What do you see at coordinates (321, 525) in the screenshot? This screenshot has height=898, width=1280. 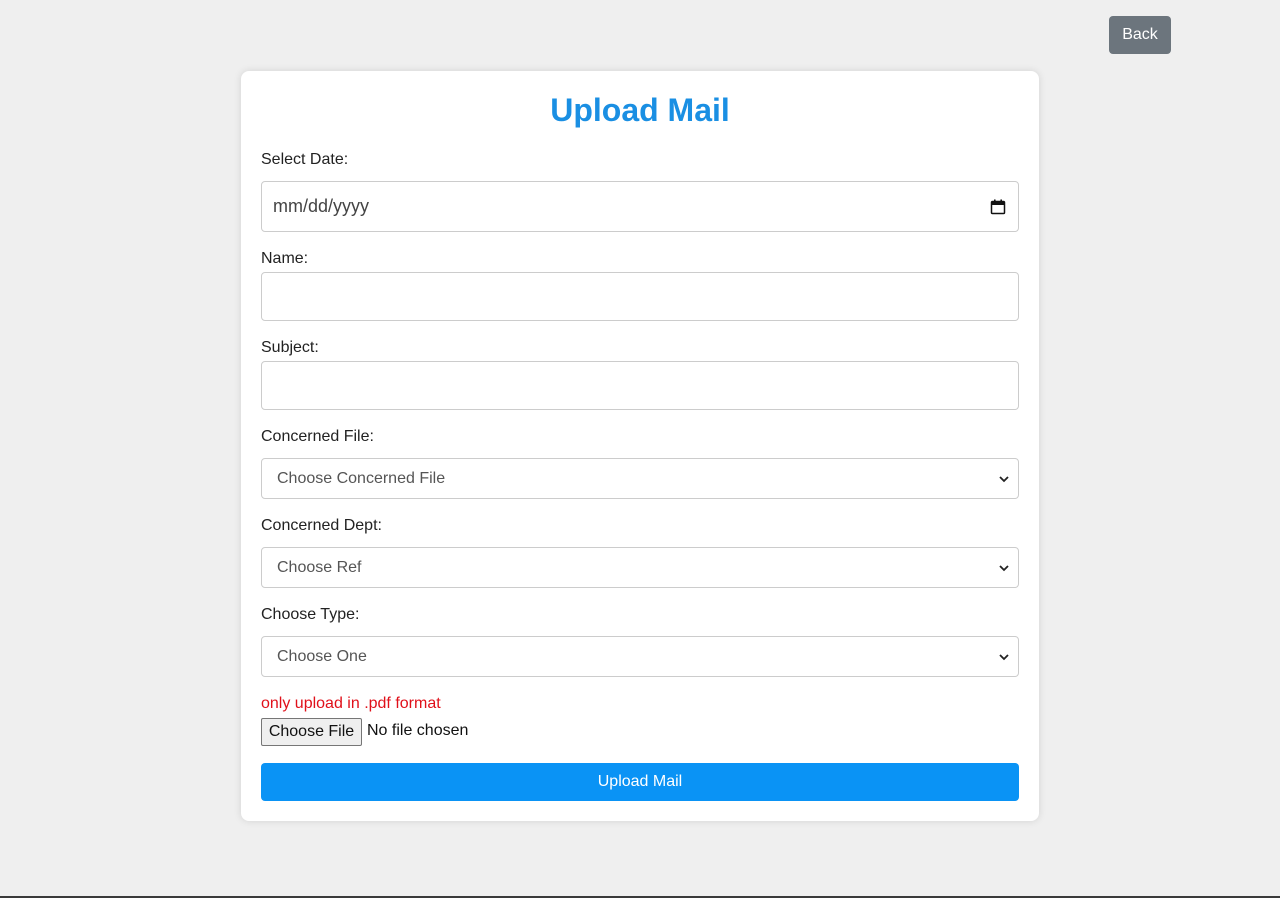 I see `concerned-dept-label: Concerned Dept:` at bounding box center [321, 525].